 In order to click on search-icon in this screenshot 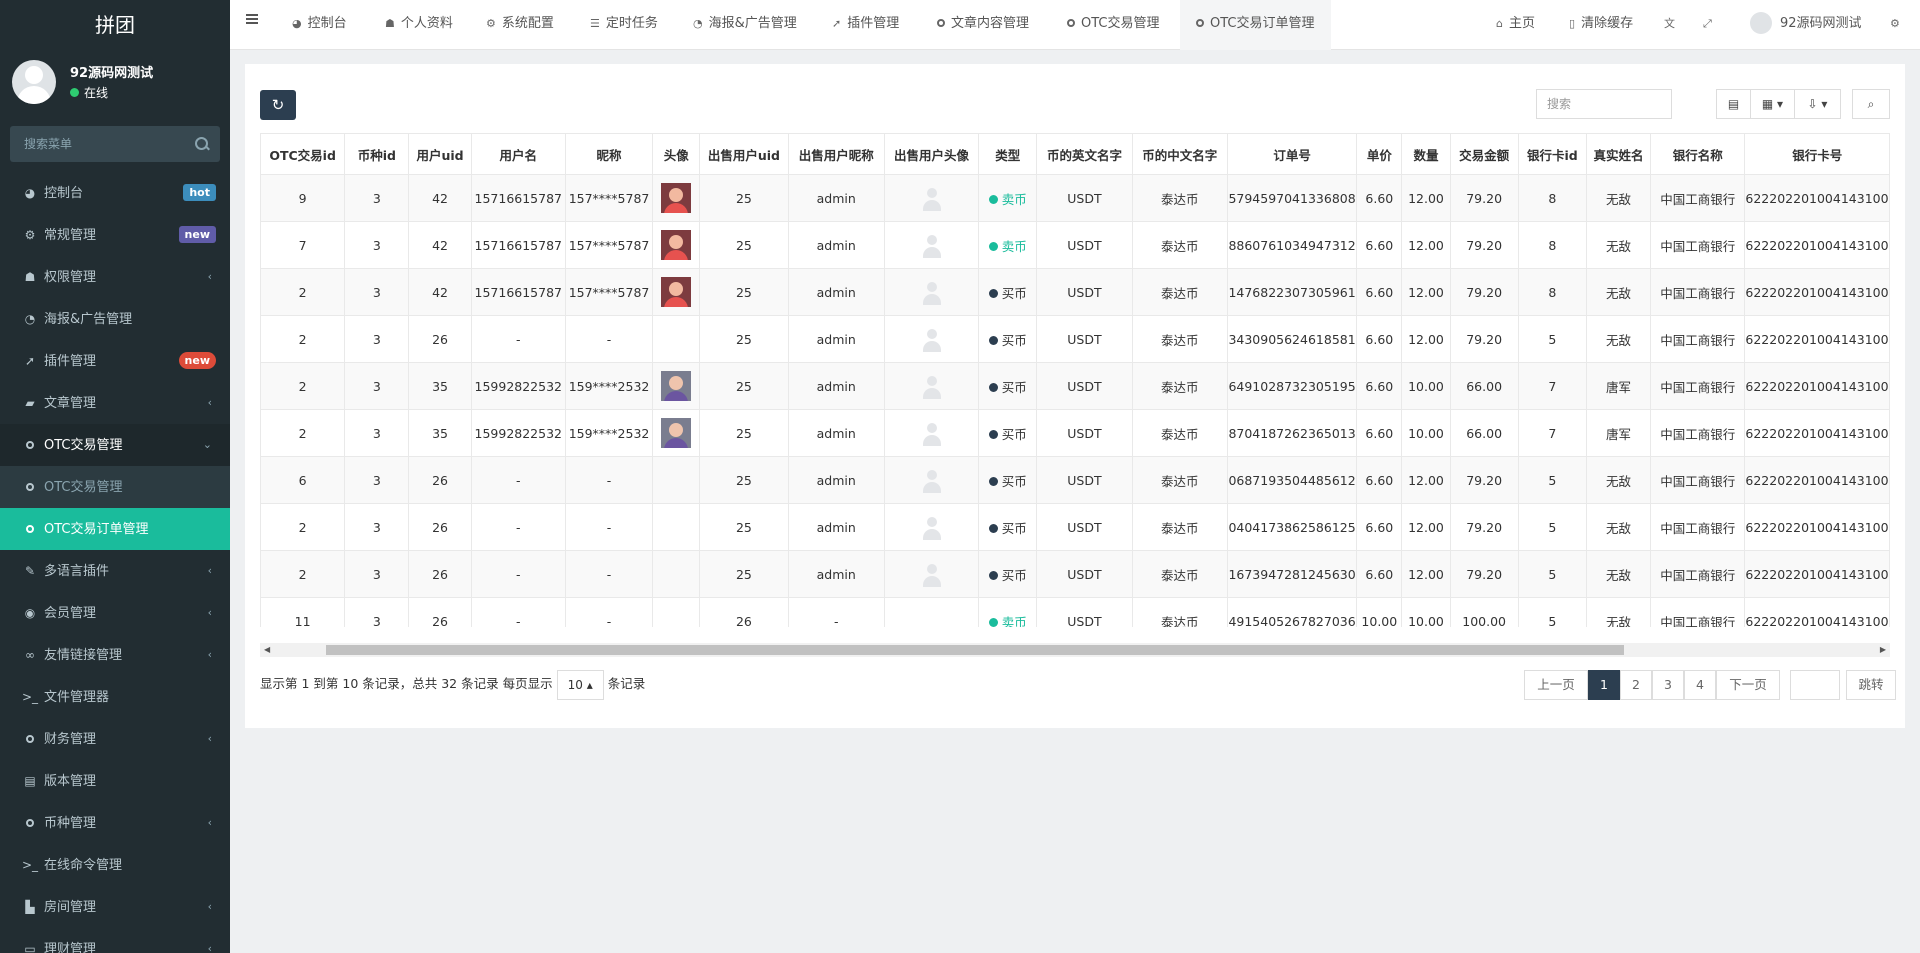, I will do `click(201, 143)`.